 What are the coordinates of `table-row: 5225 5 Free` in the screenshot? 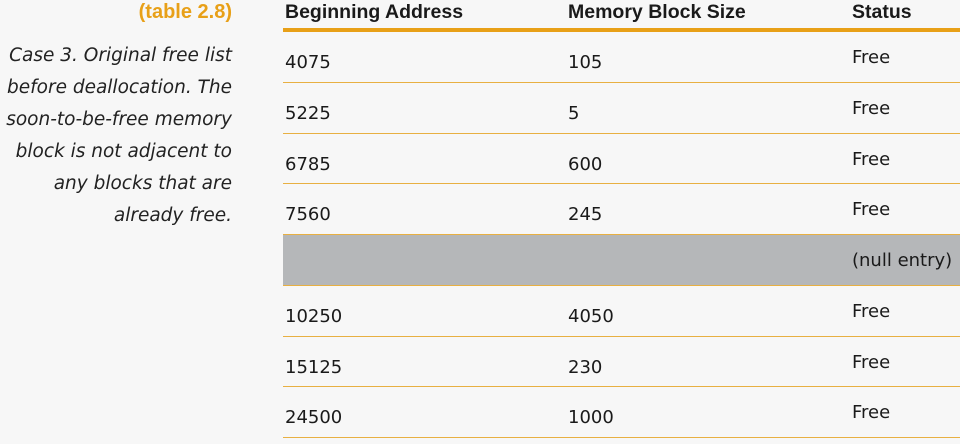 It's located at (621, 108).